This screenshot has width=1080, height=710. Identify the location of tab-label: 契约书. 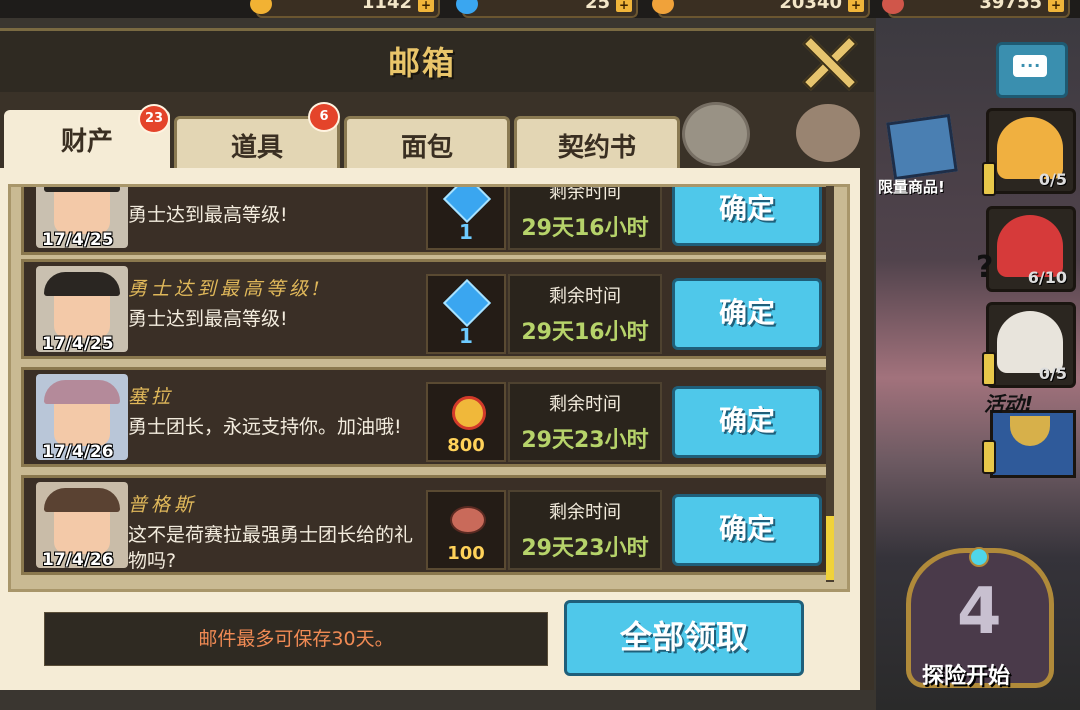
(596, 148).